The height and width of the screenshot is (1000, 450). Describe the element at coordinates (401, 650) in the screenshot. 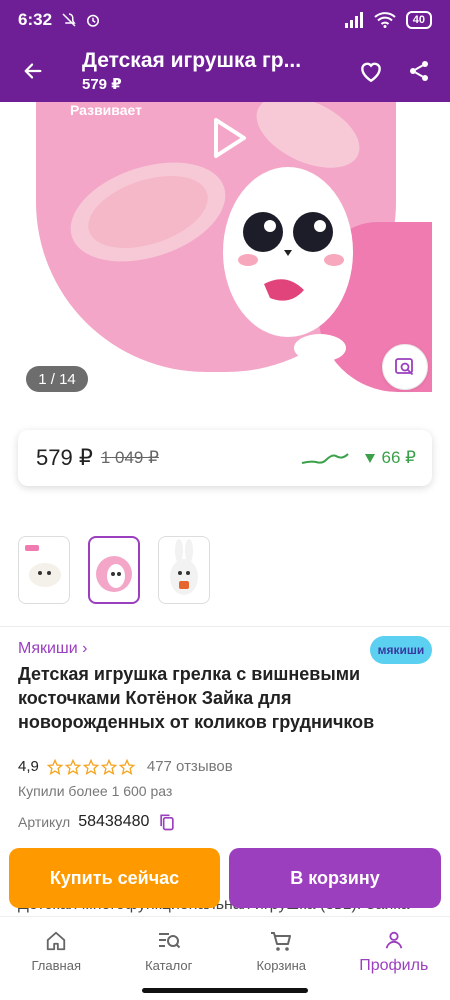

I see `brand-logo: мякиши` at that location.